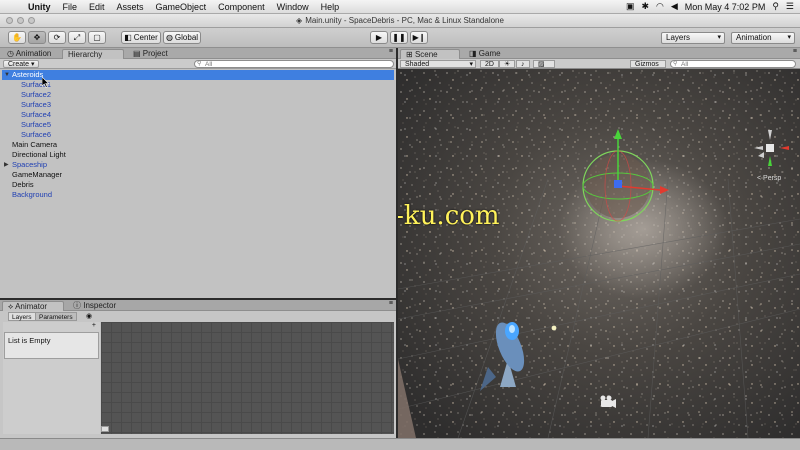 This screenshot has height=450, width=800. Describe the element at coordinates (30, 164) in the screenshot. I see `hierarchy-item-label: Spaceship` at that location.